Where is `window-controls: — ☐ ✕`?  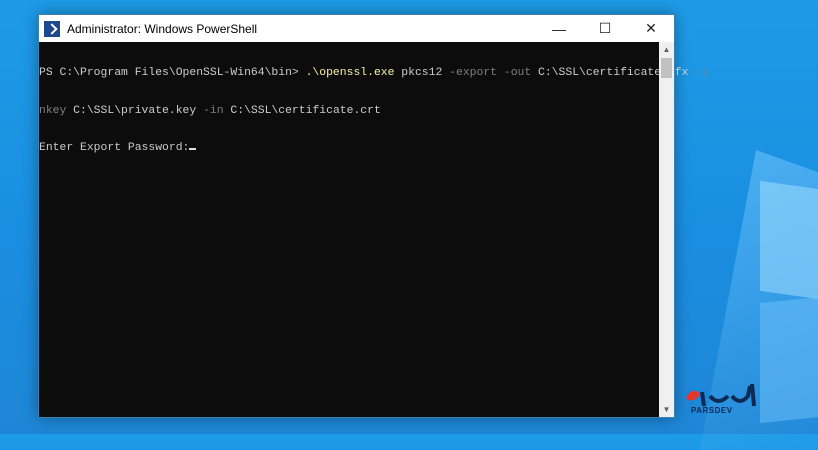 window-controls: — ☐ ✕ is located at coordinates (605, 28).